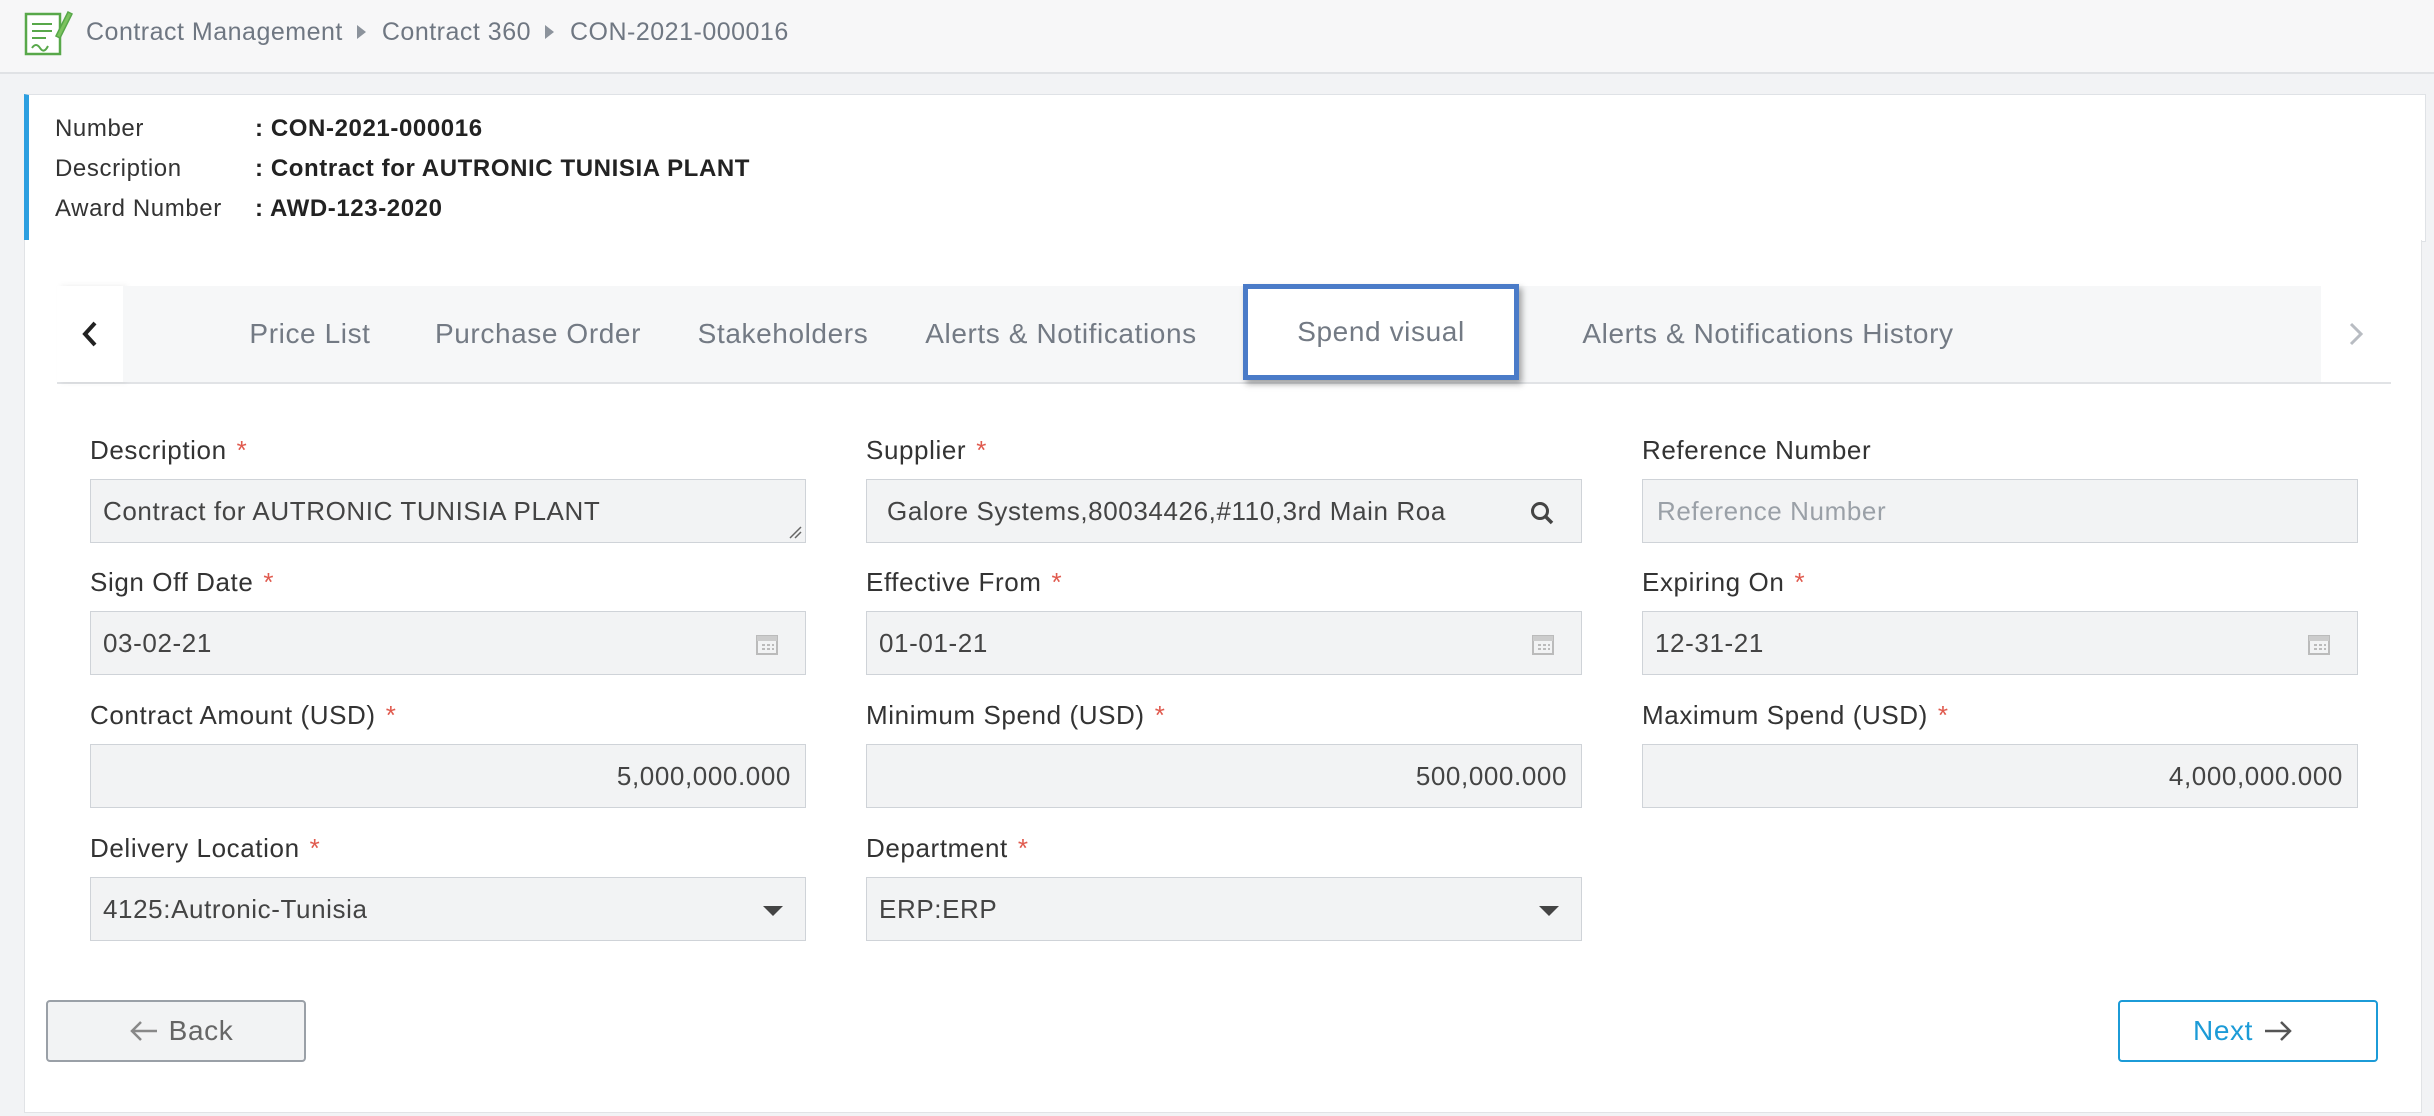 The image size is (2434, 1116). Describe the element at coordinates (1224, 584) in the screenshot. I see `effective-from-label: Effective From *` at that location.